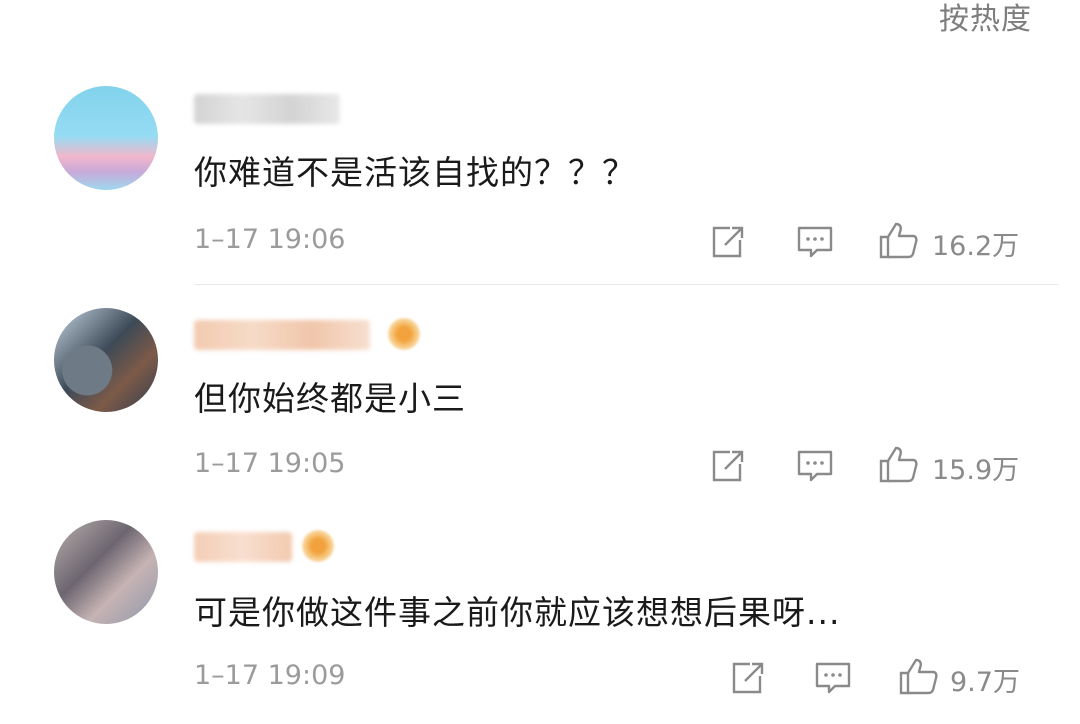  What do you see at coordinates (976, 470) in the screenshot?
I see `like-count: 15.9万` at bounding box center [976, 470].